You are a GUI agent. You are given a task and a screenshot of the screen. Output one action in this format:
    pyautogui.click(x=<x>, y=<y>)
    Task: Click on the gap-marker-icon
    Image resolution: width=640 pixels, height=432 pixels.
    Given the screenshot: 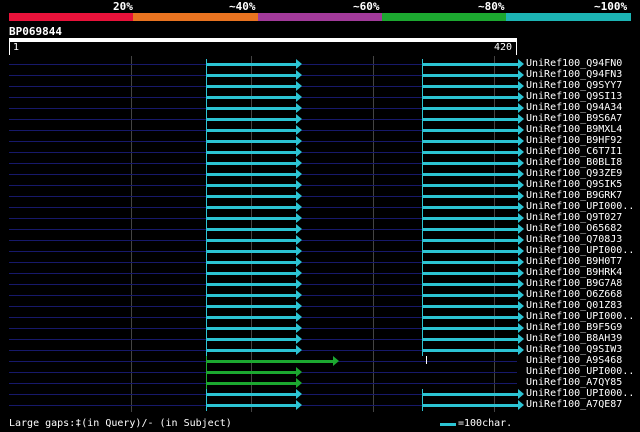 What is the action you would take?
    pyautogui.click(x=426, y=360)
    